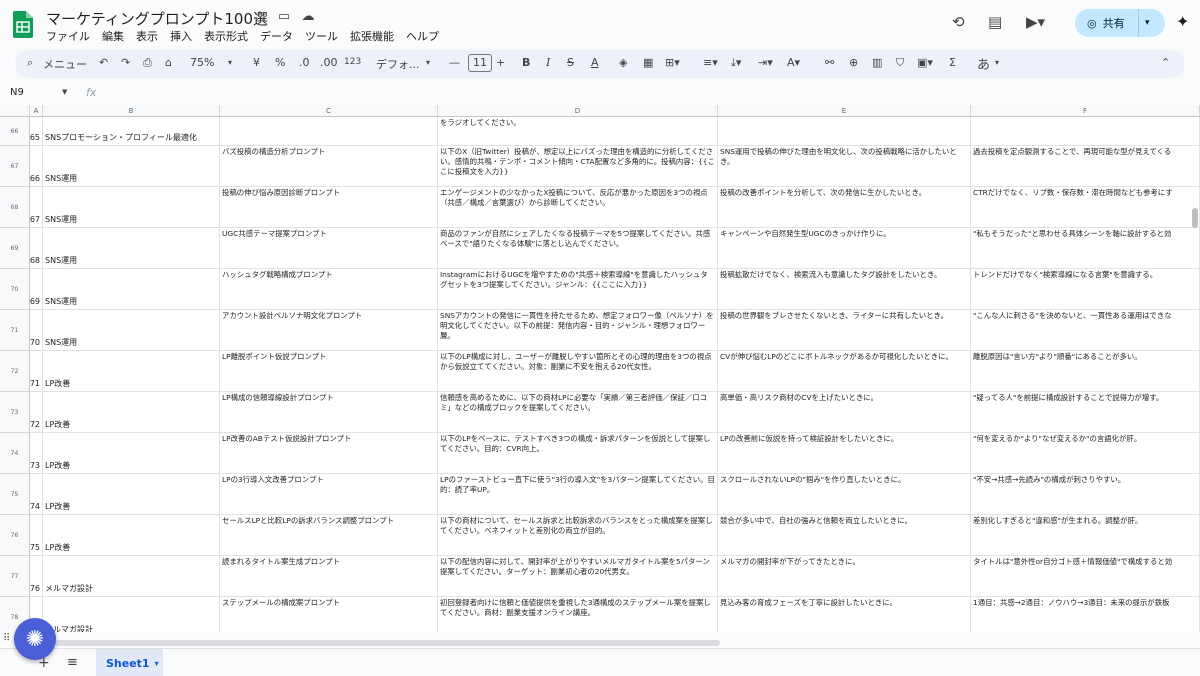 The image size is (1200, 676). I want to click on menu-tools: ツール, so click(321, 36).